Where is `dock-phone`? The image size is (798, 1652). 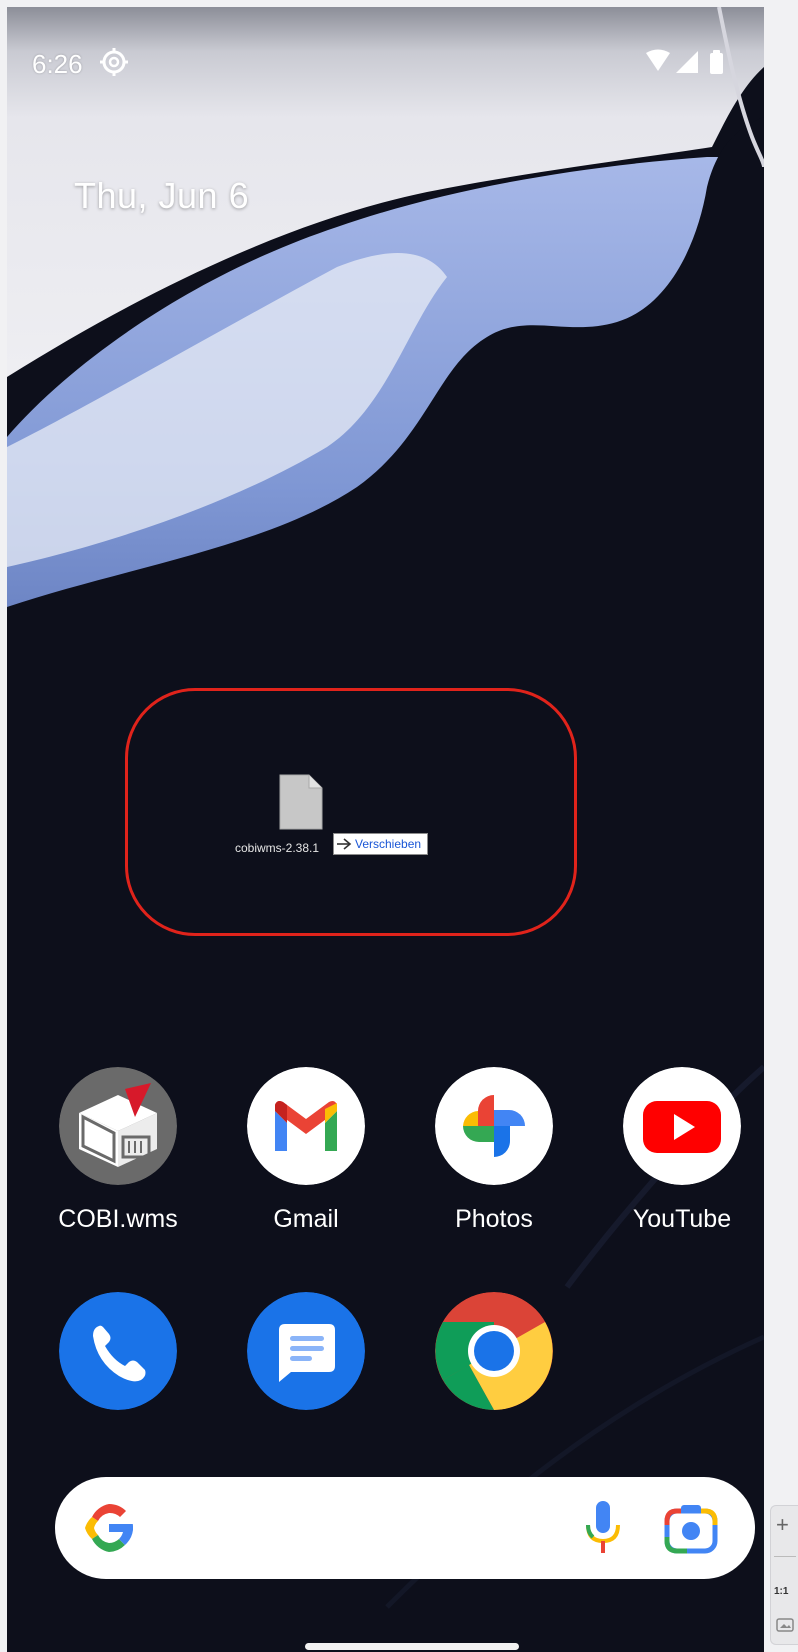 dock-phone is located at coordinates (118, 1351).